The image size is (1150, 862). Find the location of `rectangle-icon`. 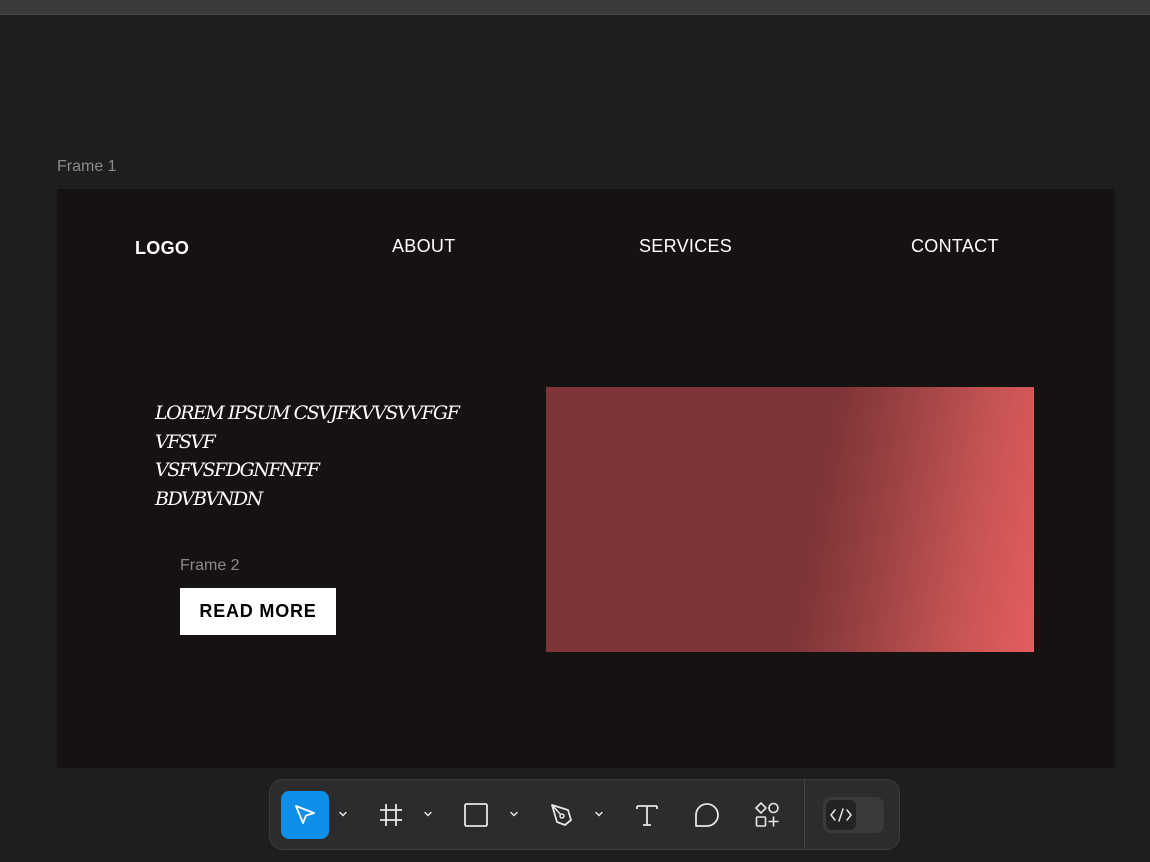

rectangle-icon is located at coordinates (476, 815).